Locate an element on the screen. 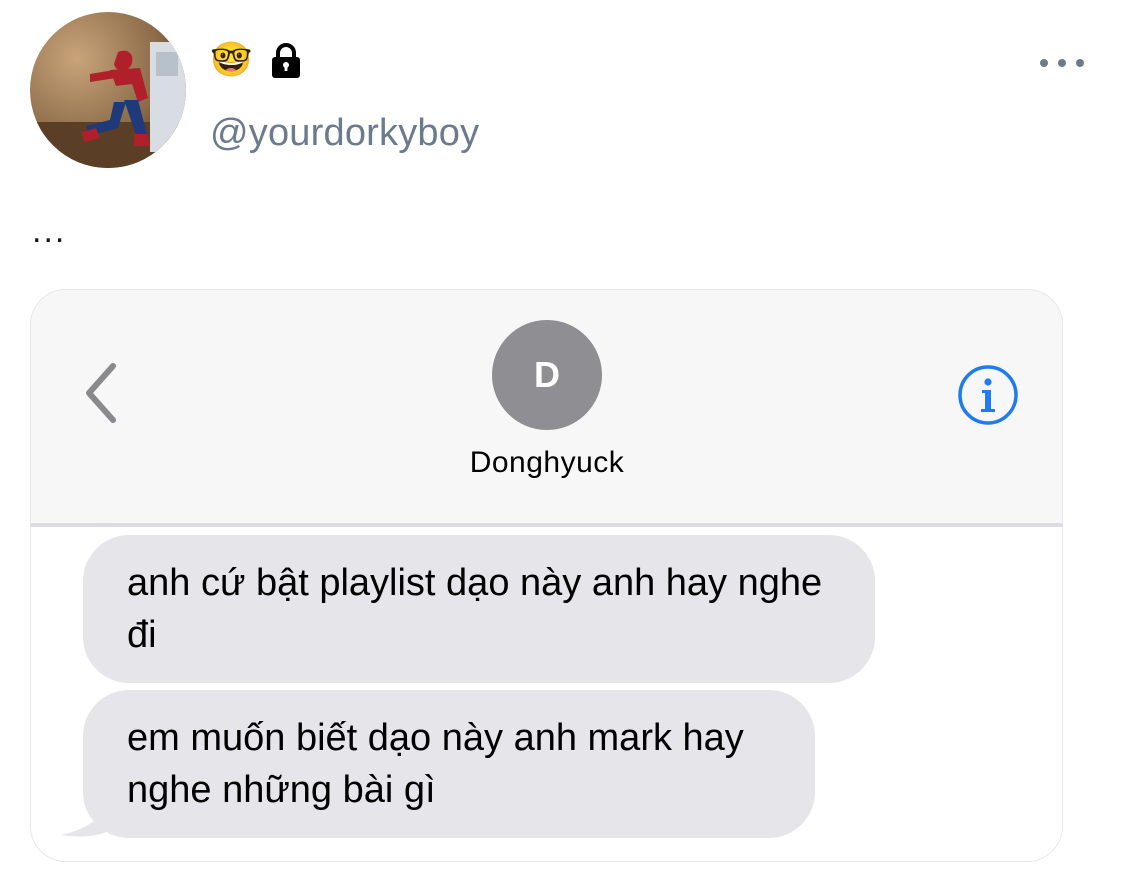 The width and height of the screenshot is (1125, 885). profile-avatar is located at coordinates (108, 90).